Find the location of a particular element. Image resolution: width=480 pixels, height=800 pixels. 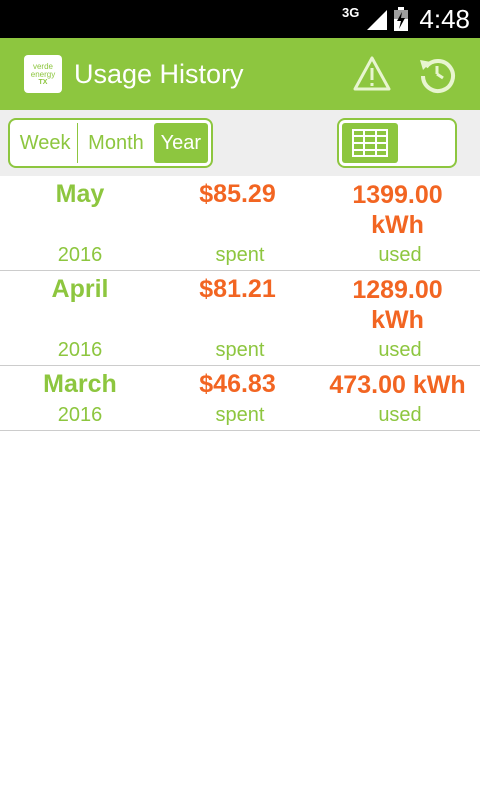

warning-icon is located at coordinates (372, 74).